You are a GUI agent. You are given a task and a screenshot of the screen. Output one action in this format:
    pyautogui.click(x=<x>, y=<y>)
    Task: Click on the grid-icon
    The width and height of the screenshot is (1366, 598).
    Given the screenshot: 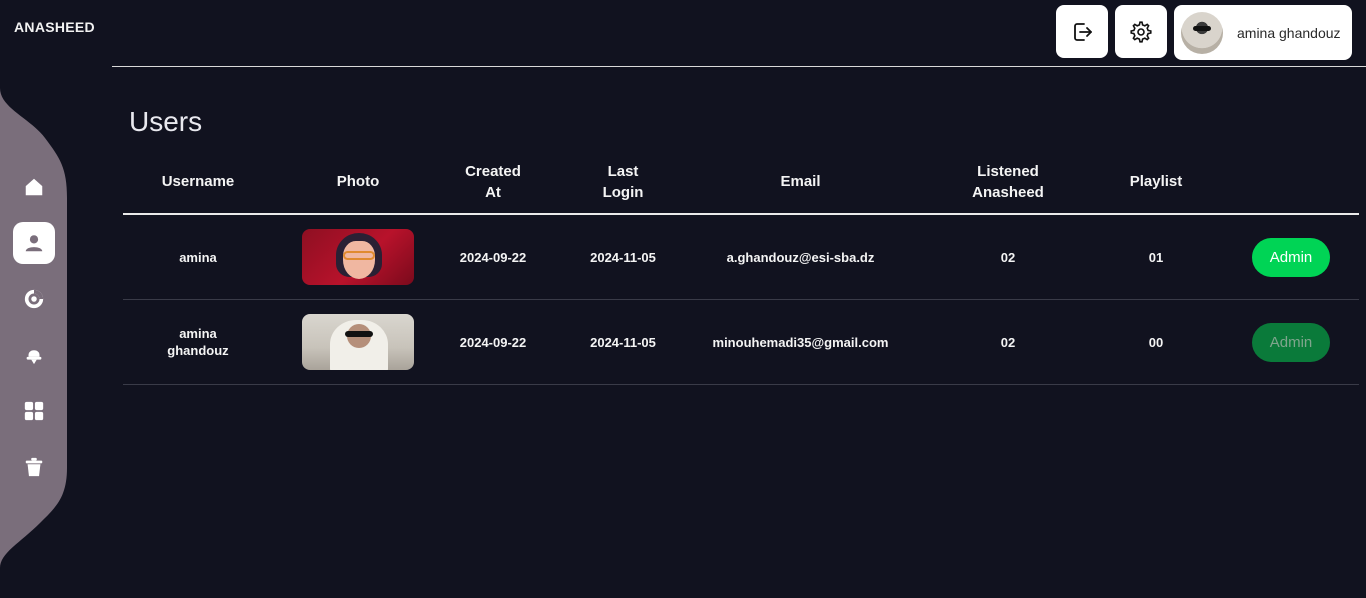 What is the action you would take?
    pyautogui.click(x=34, y=411)
    